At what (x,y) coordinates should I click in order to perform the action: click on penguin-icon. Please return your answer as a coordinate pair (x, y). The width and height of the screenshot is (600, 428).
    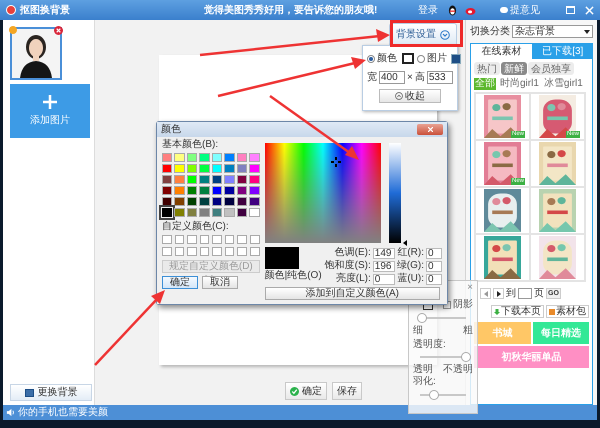
    Looking at the image, I should click on (452, 10).